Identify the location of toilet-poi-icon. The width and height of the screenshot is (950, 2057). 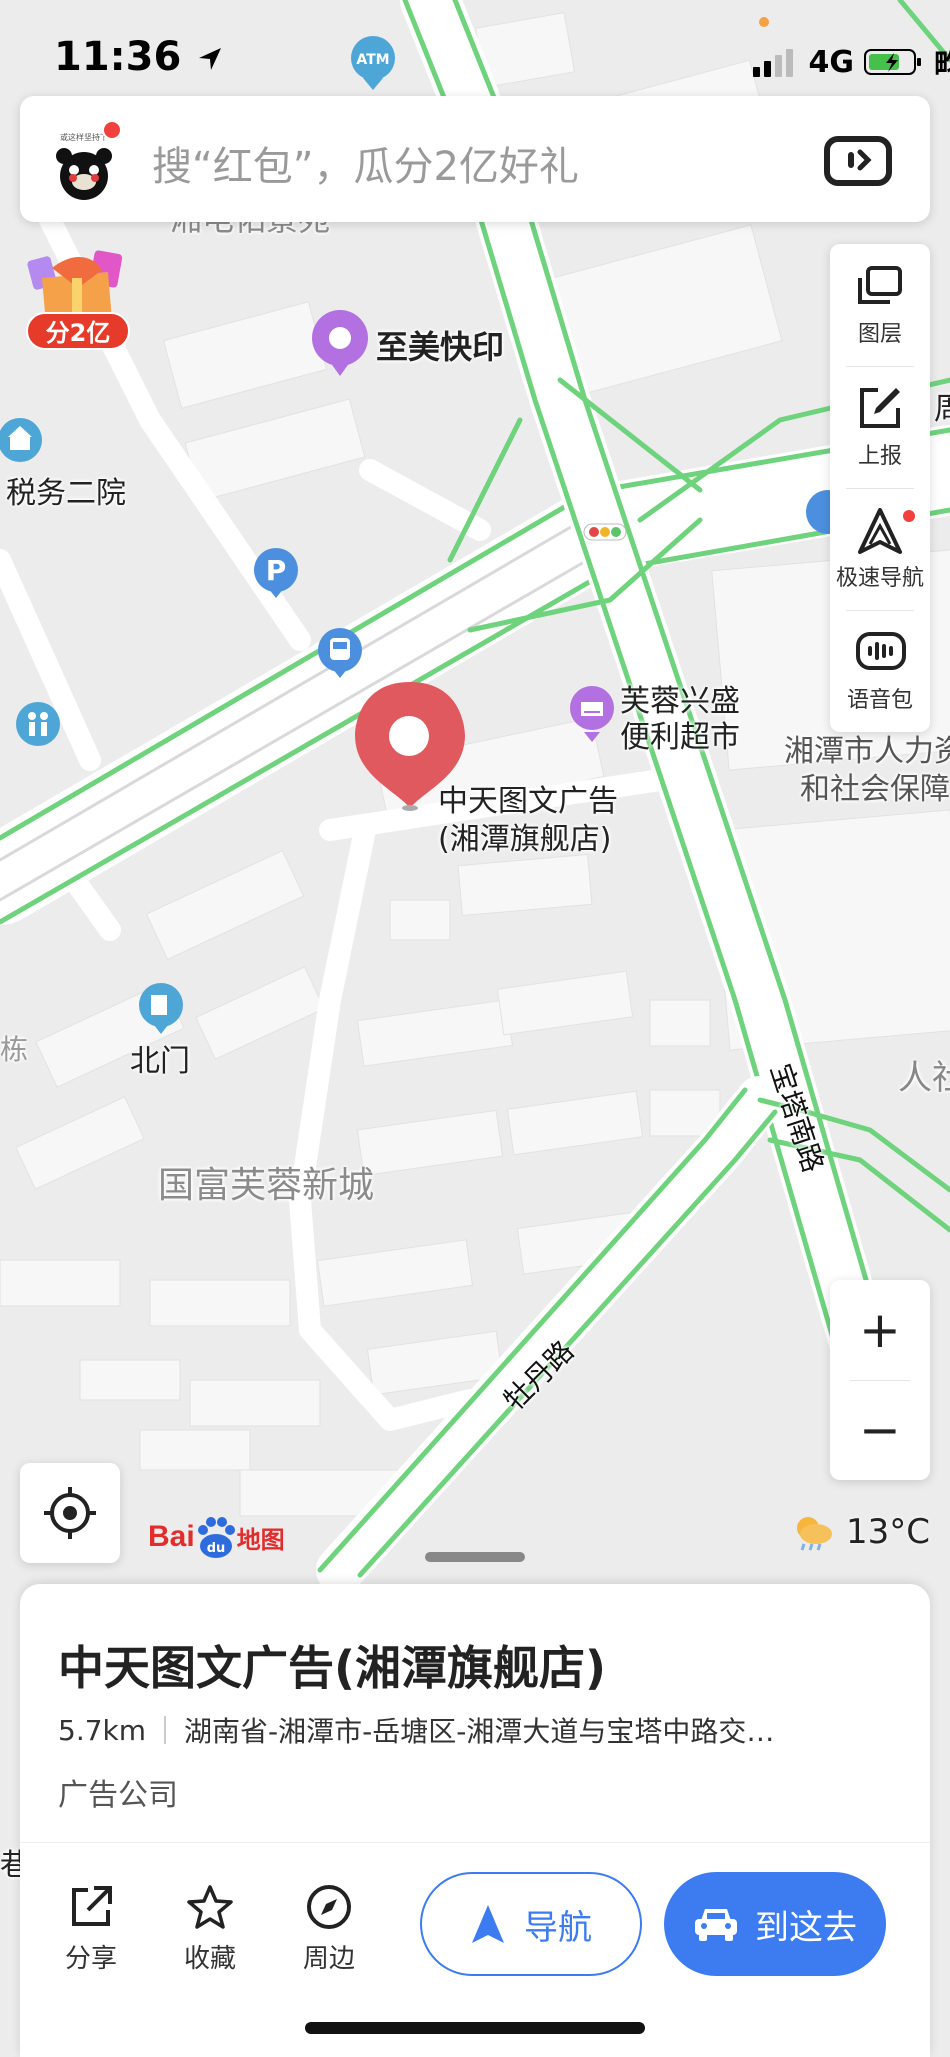
(38, 724).